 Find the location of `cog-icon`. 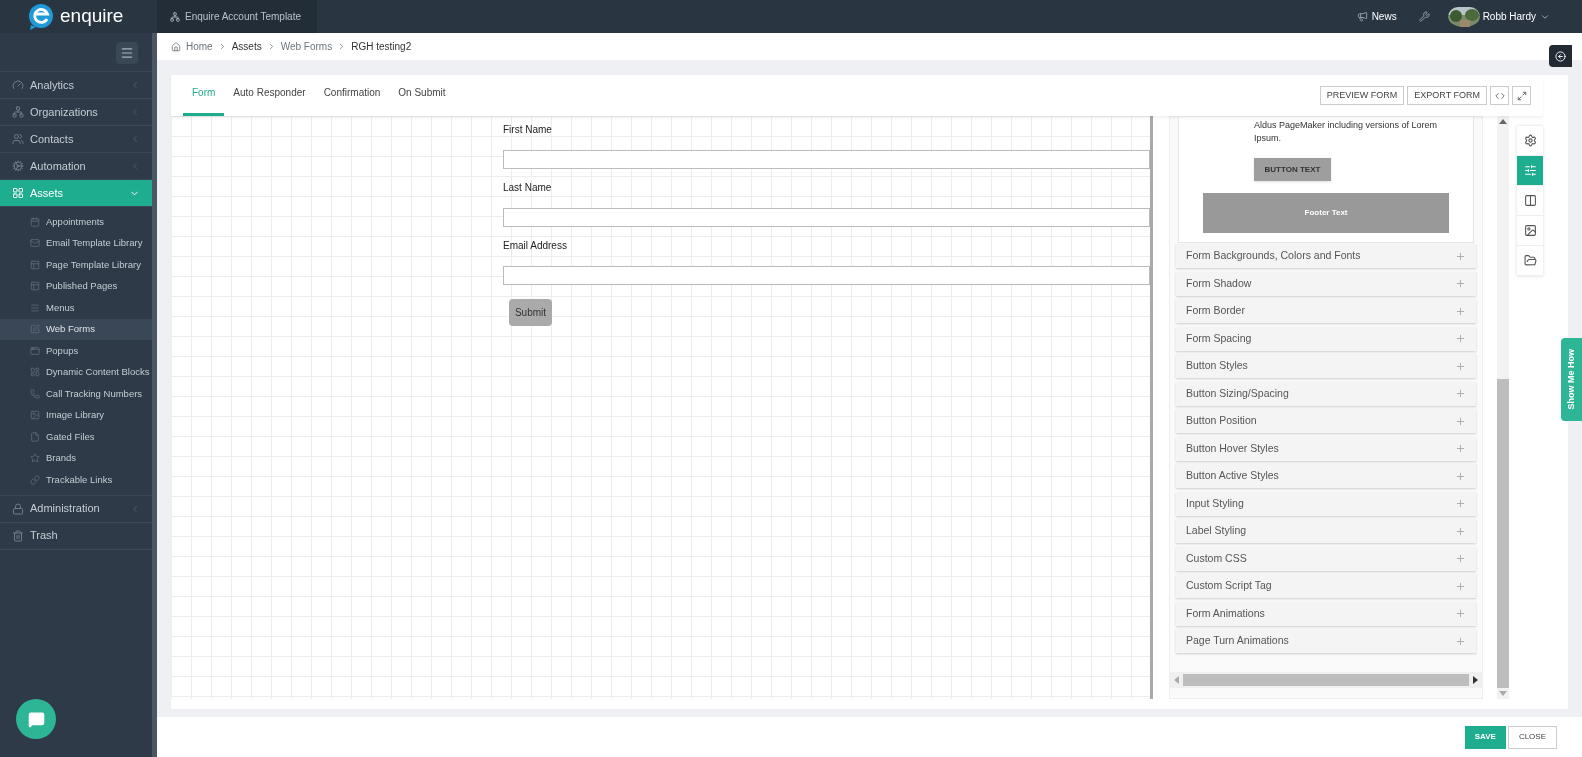

cog-icon is located at coordinates (18, 166).